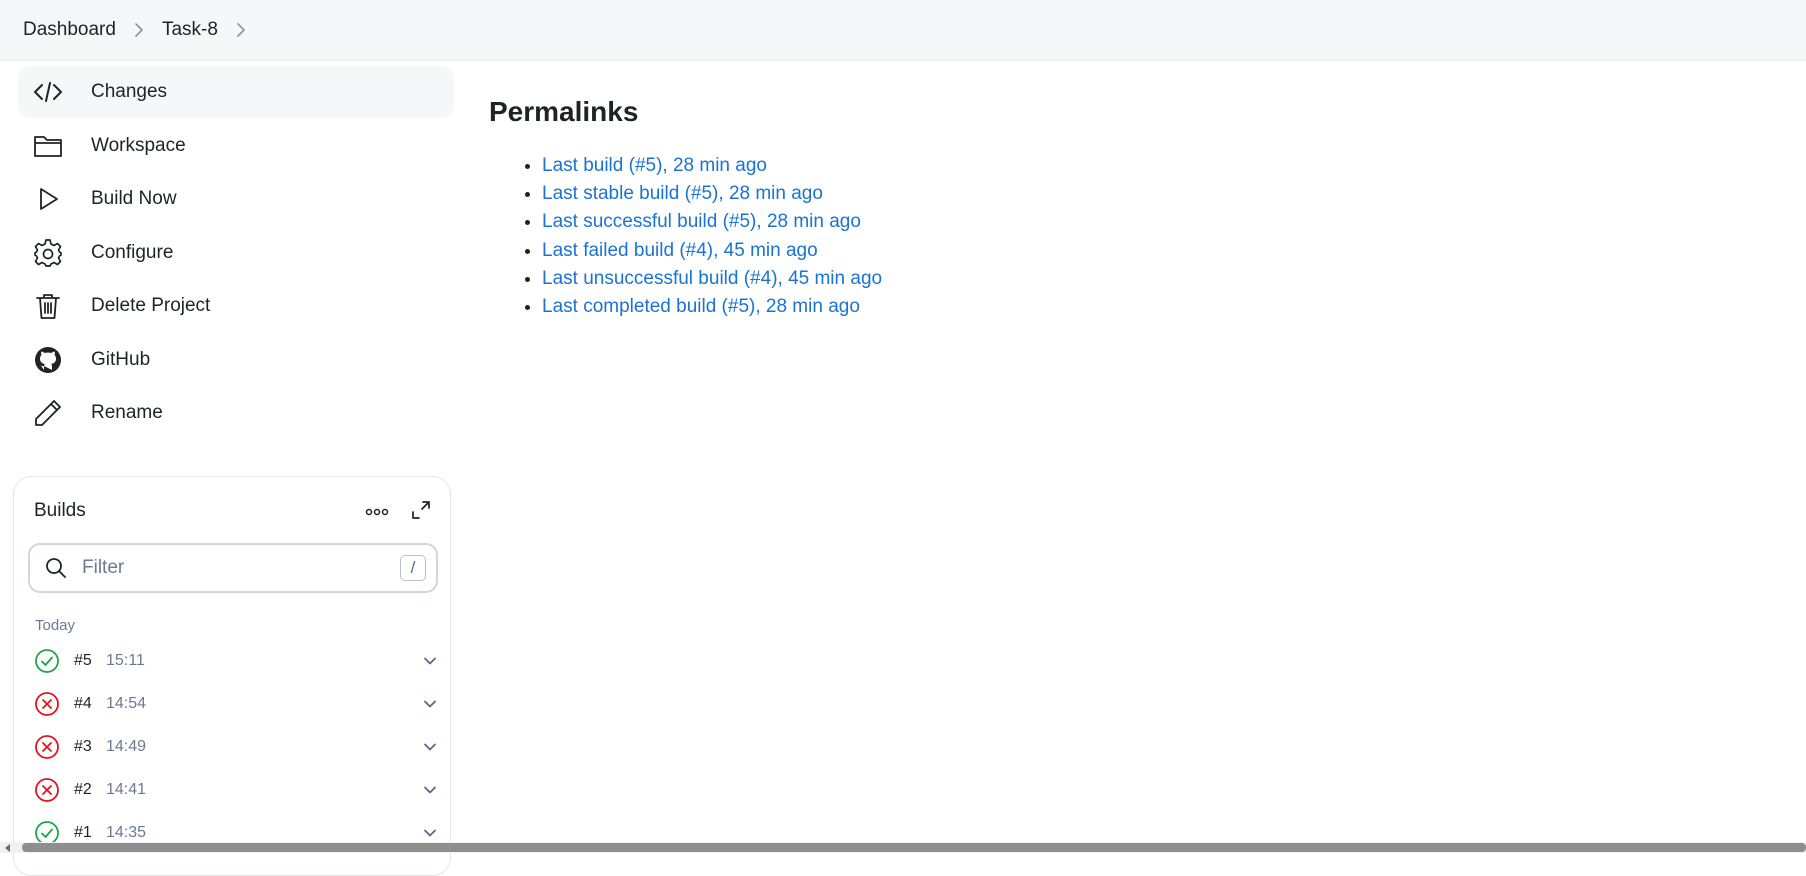 This screenshot has width=1806, height=876. Describe the element at coordinates (55, 625) in the screenshot. I see `build-group-label: Today` at that location.